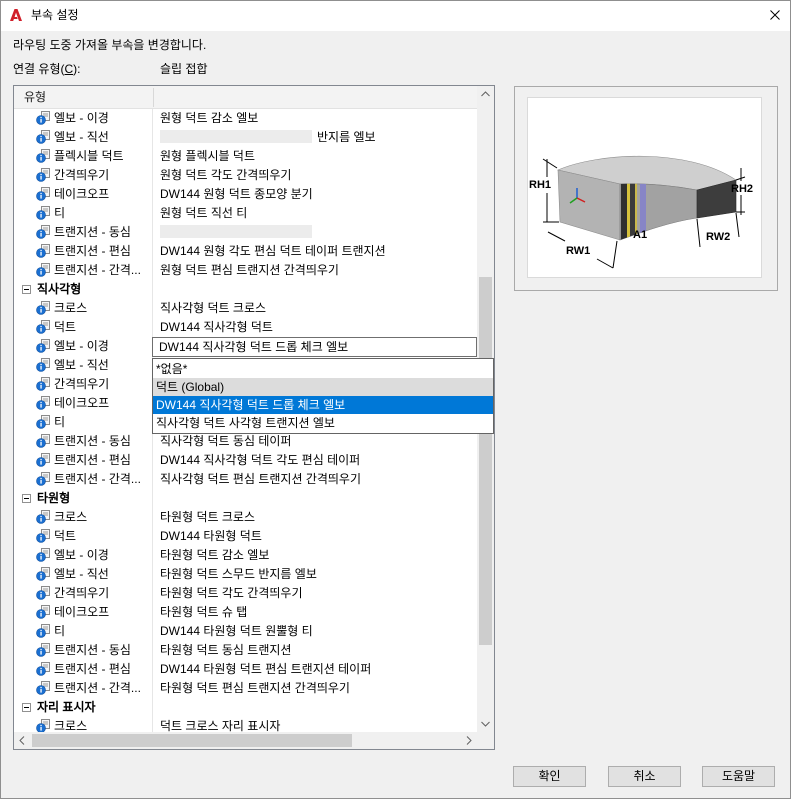 This screenshot has height=799, width=791. What do you see at coordinates (485, 461) in the screenshot?
I see `vertical-scroll-thumb` at bounding box center [485, 461].